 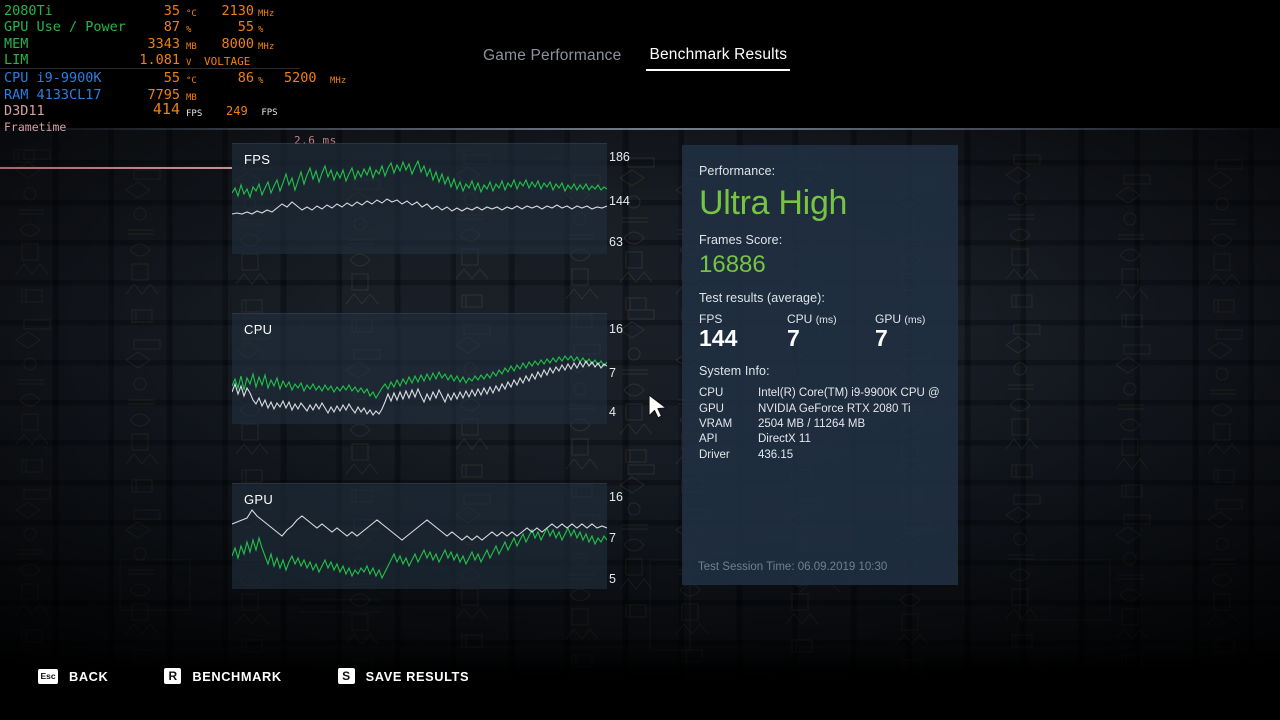 What do you see at coordinates (616, 242) in the screenshot?
I see `graph-fps-min-label: 63` at bounding box center [616, 242].